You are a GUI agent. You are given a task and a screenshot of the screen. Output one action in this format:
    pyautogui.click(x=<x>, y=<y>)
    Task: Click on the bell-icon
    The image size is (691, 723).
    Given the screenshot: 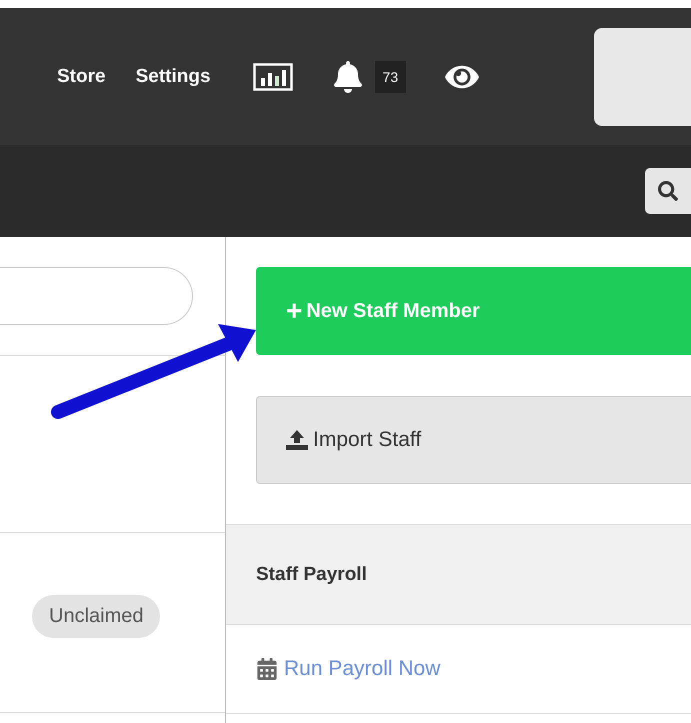 What is the action you would take?
    pyautogui.click(x=347, y=76)
    